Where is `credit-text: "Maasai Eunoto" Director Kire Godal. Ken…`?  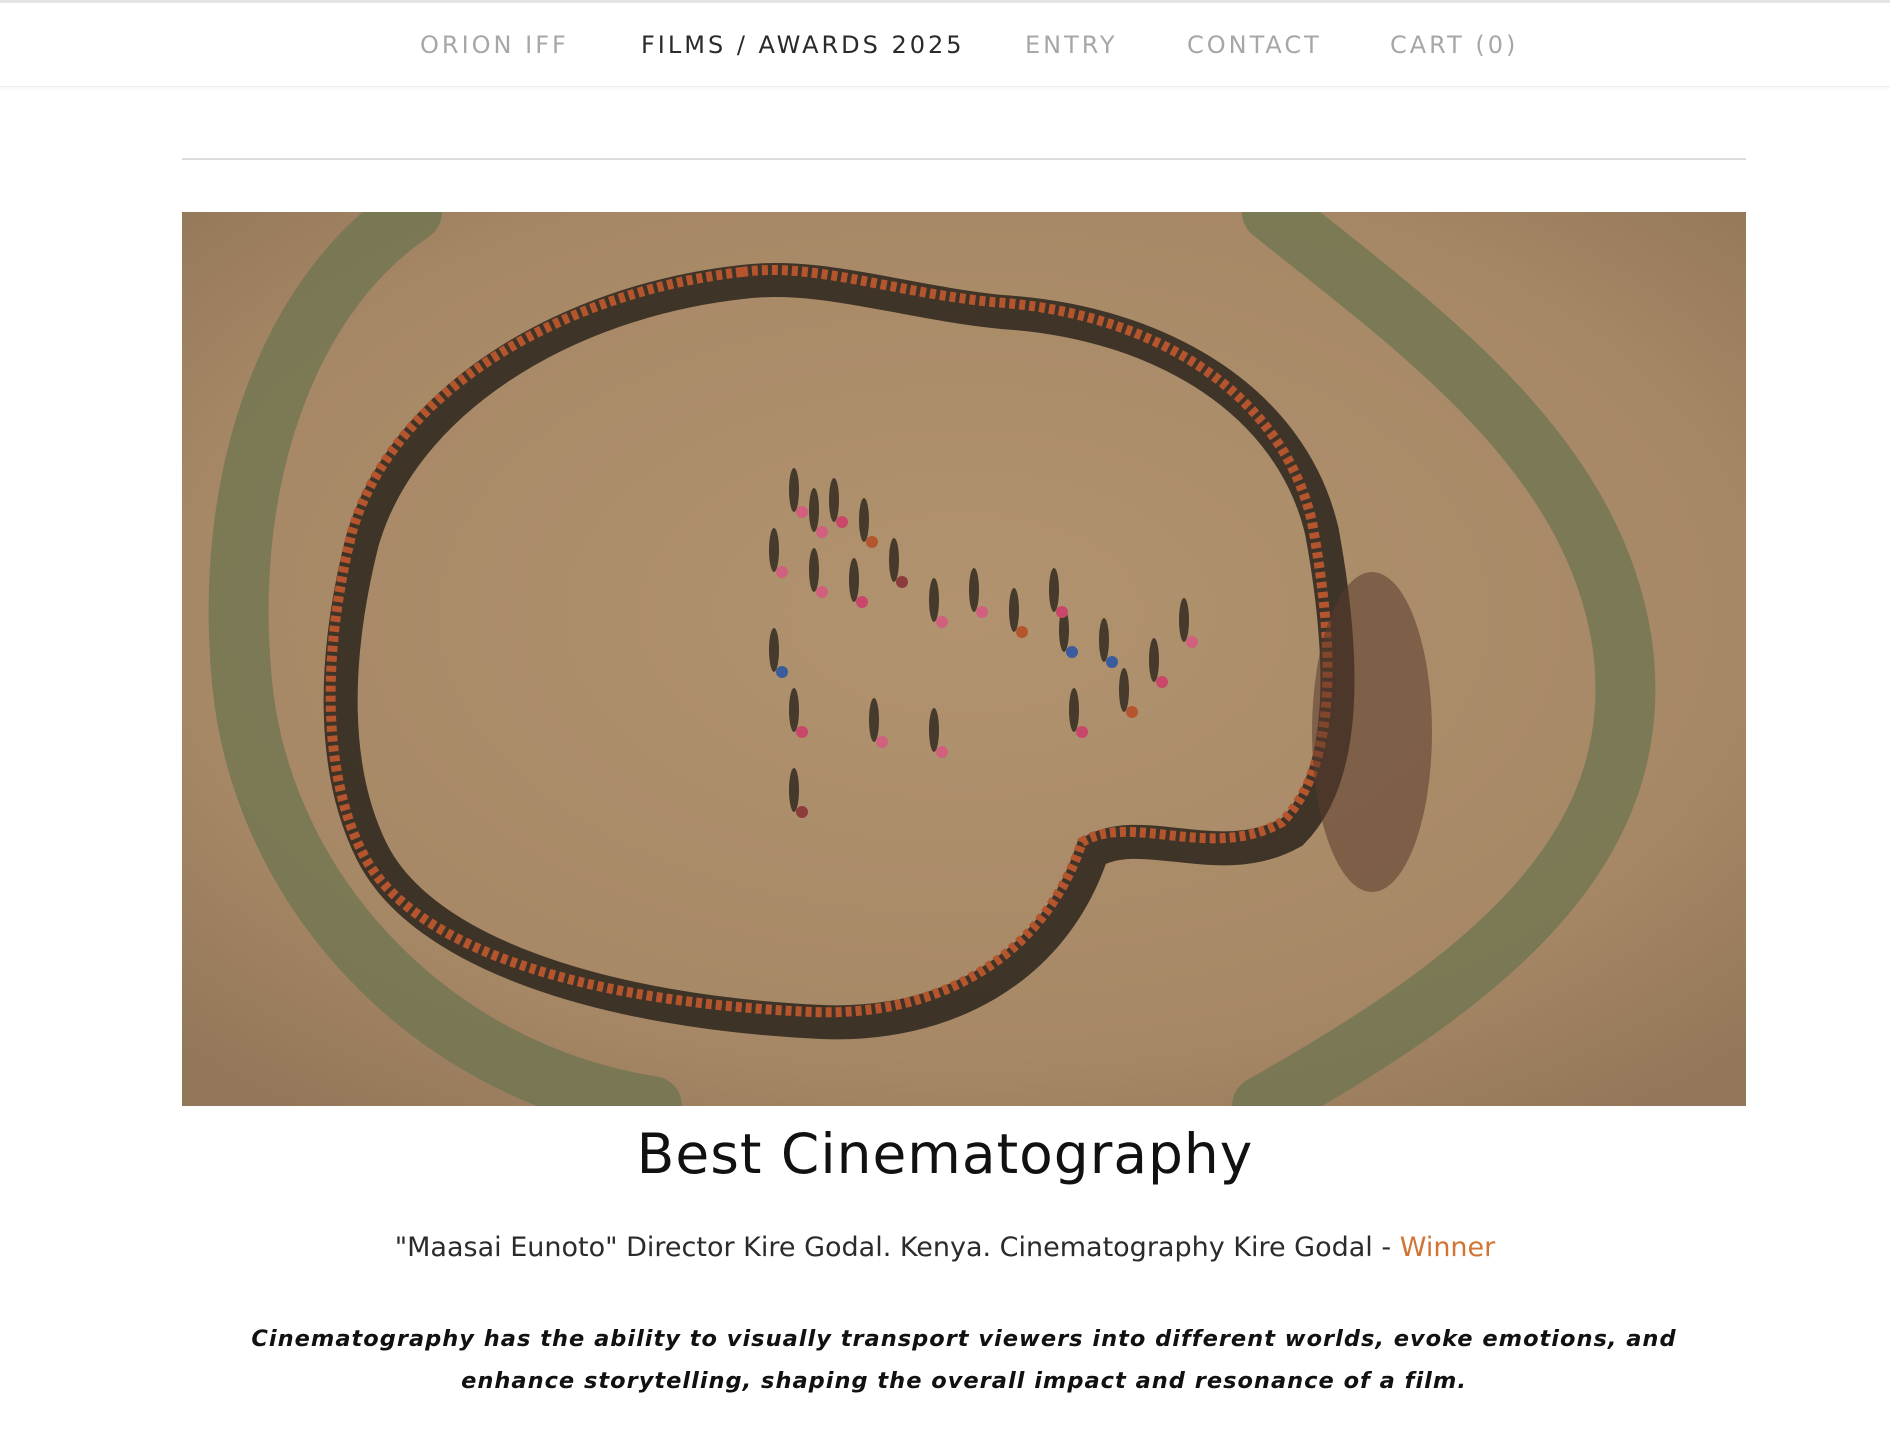
credit-text: "Maasai Eunoto" Director Kire Godal. Ken… is located at coordinates (897, 1247).